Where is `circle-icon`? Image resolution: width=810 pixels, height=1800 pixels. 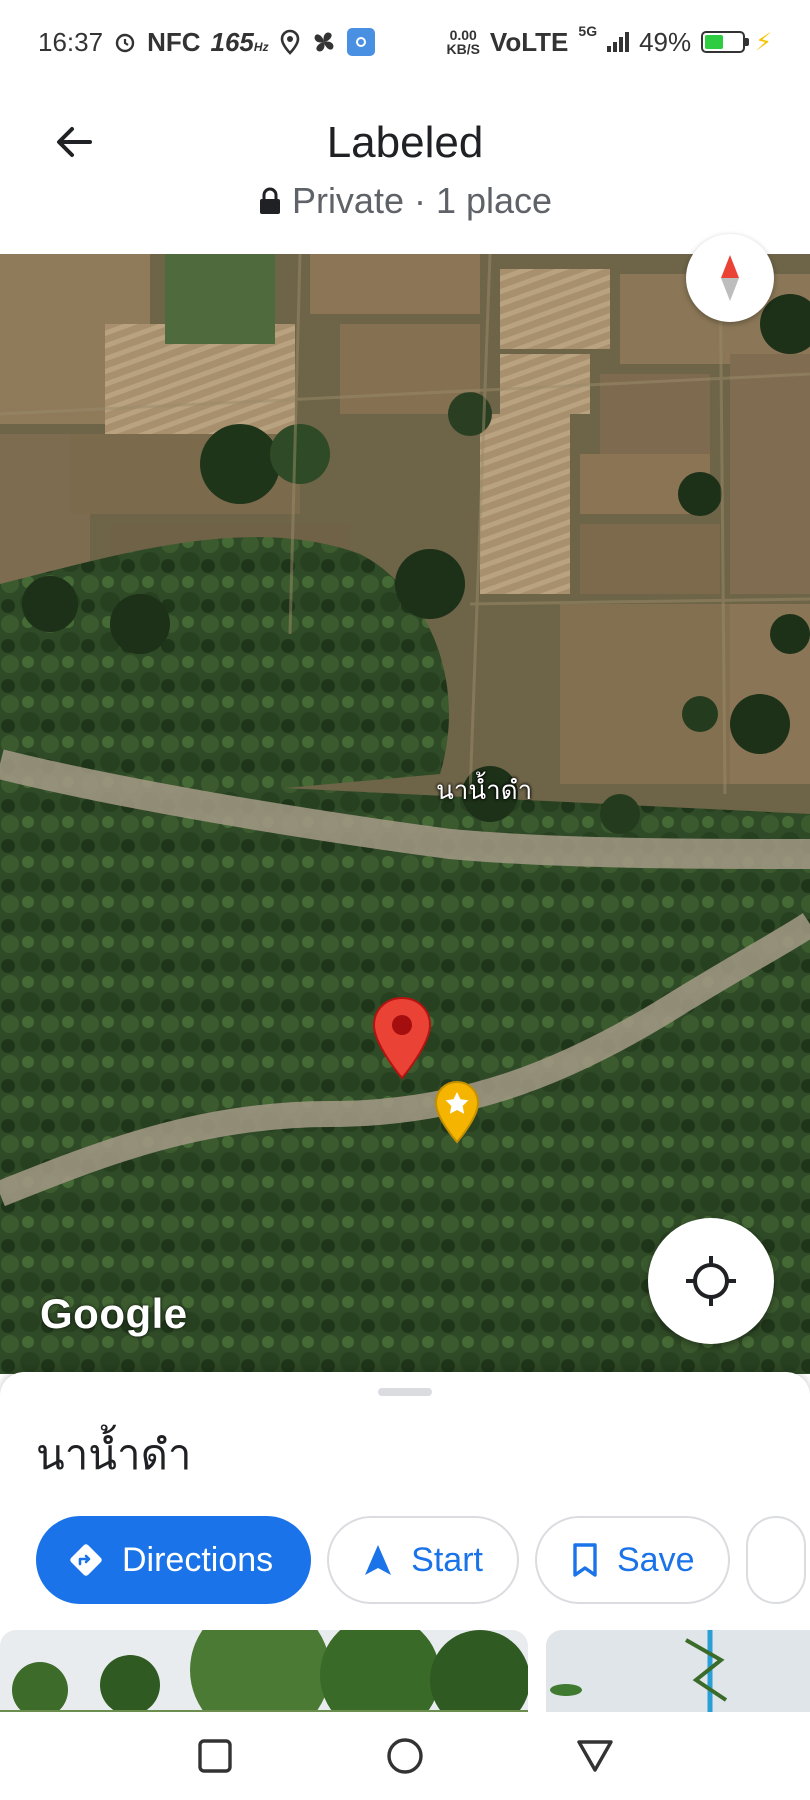
circle-icon is located at coordinates (405, 1756).